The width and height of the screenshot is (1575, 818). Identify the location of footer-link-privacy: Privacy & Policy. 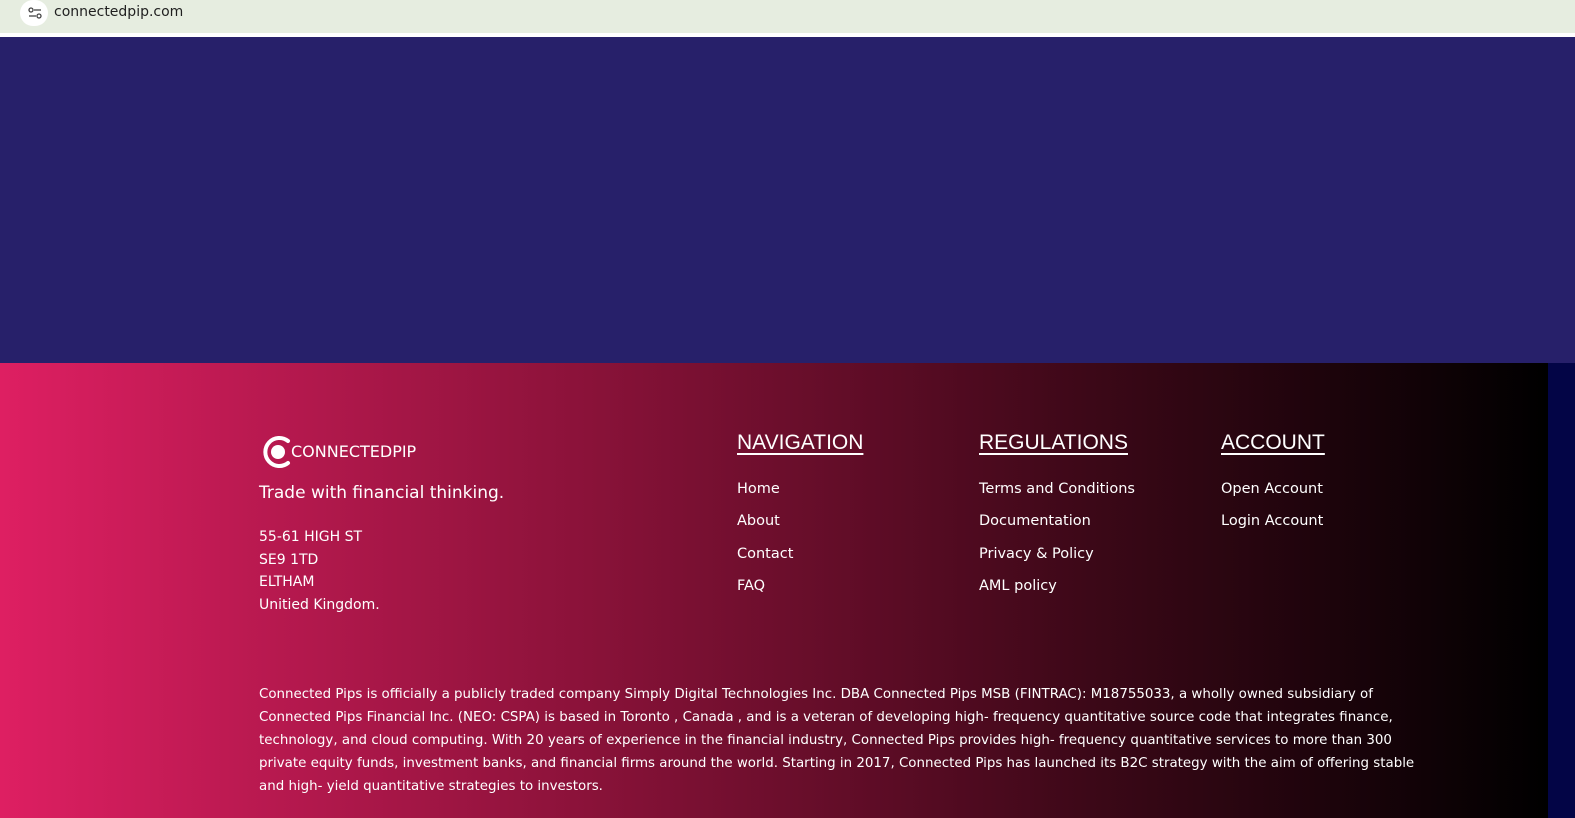
(1057, 554).